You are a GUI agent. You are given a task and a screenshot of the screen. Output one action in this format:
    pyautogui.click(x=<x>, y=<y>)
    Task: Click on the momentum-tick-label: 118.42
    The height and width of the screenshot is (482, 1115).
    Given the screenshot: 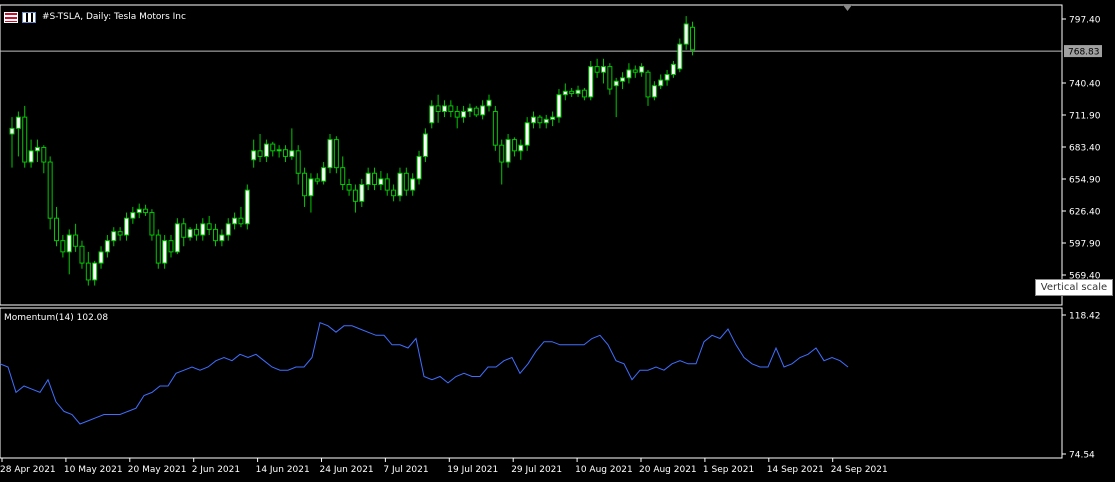 What is the action you would take?
    pyautogui.click(x=1085, y=317)
    